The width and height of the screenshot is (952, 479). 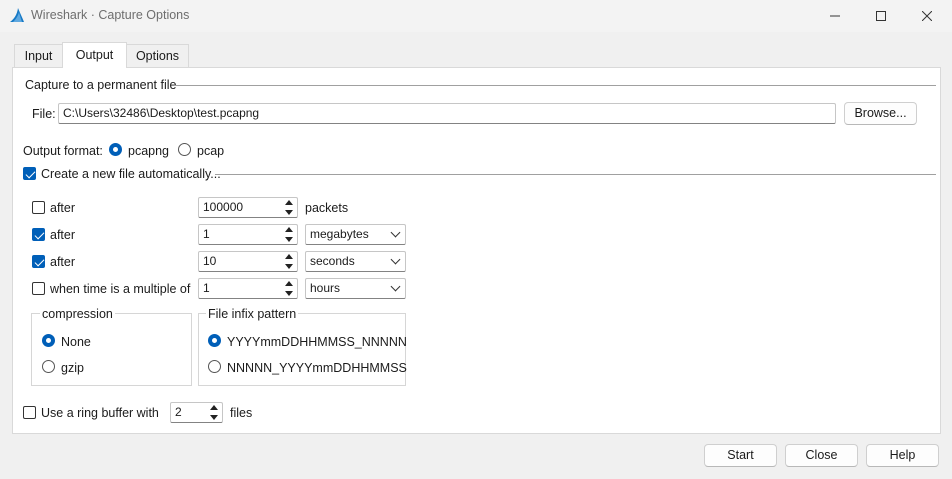 I want to click on tab-options: Options, so click(x=157, y=55).